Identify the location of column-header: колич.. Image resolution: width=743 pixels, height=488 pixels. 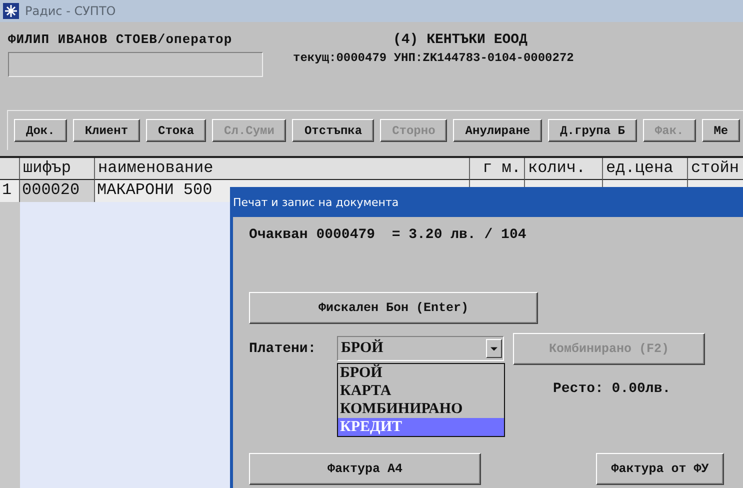
(564, 169).